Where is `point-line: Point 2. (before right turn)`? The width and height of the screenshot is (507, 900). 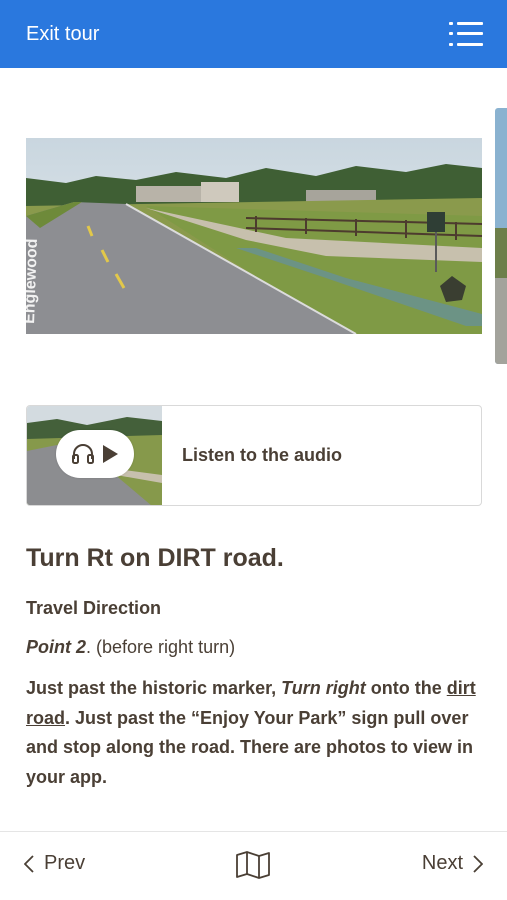
point-line: Point 2. (before right turn) is located at coordinates (130, 647).